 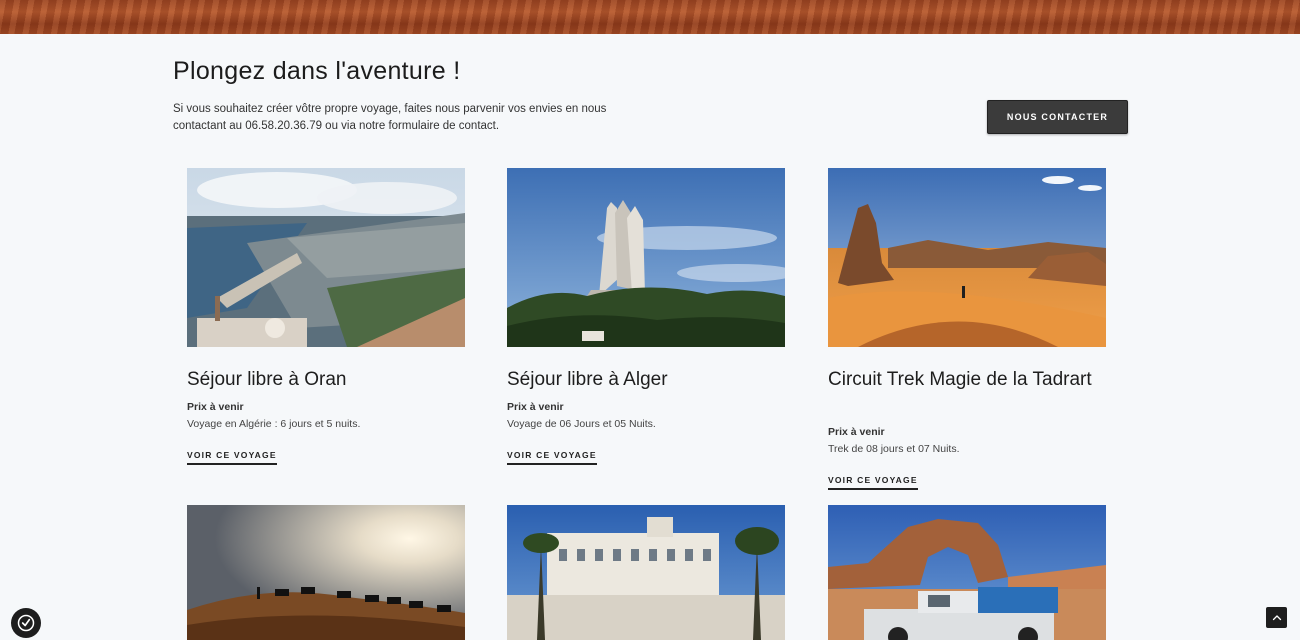 What do you see at coordinates (646, 257) in the screenshot?
I see `card-image-alger` at bounding box center [646, 257].